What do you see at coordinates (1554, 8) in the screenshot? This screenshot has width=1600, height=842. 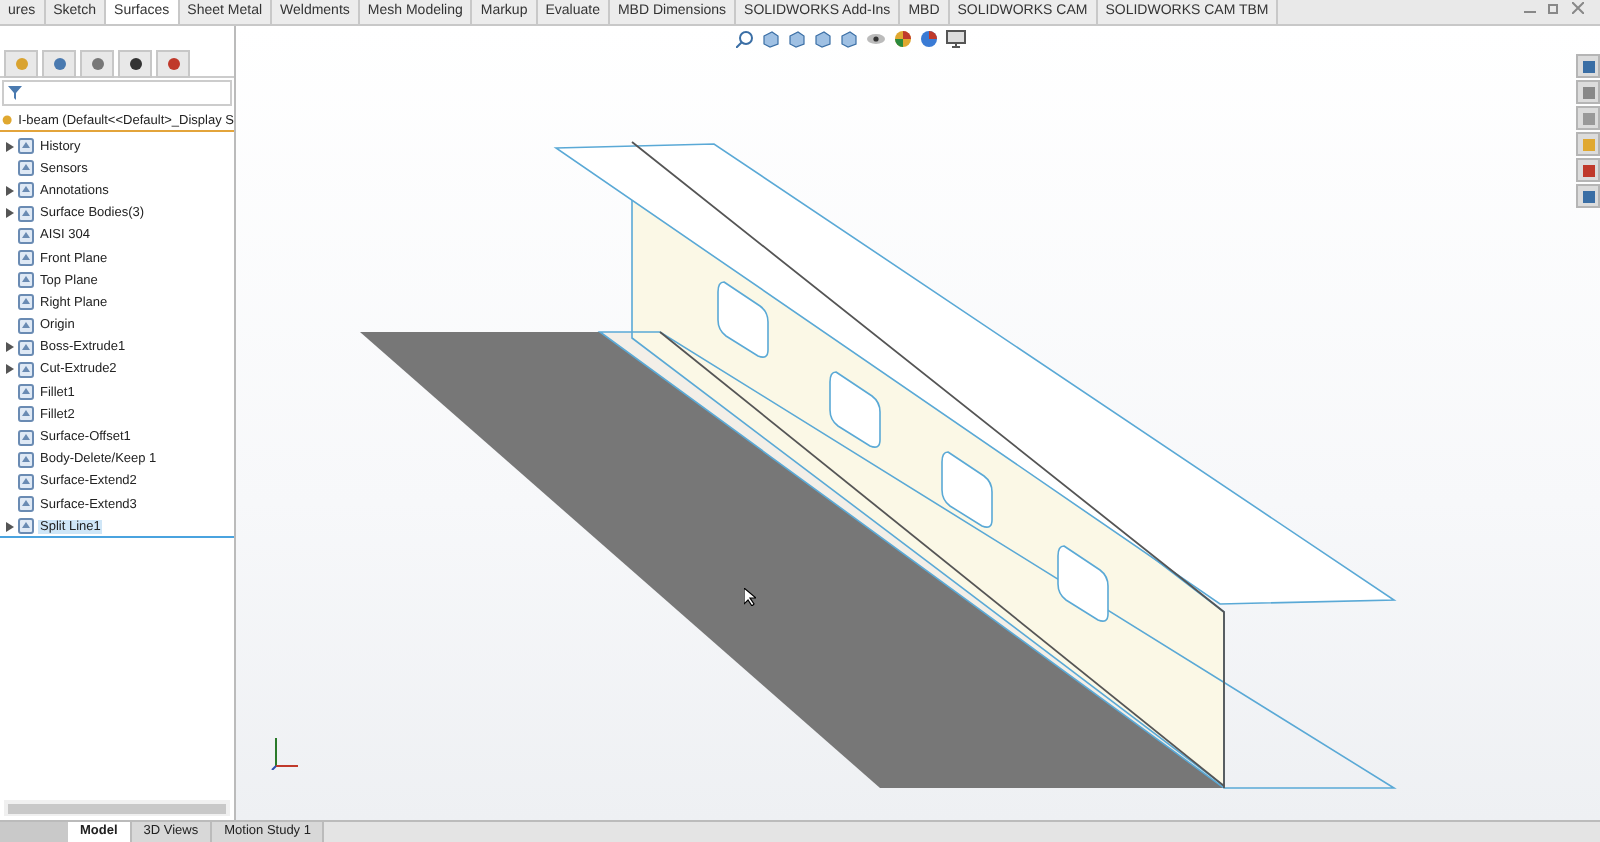 I see `restore-icon` at bounding box center [1554, 8].